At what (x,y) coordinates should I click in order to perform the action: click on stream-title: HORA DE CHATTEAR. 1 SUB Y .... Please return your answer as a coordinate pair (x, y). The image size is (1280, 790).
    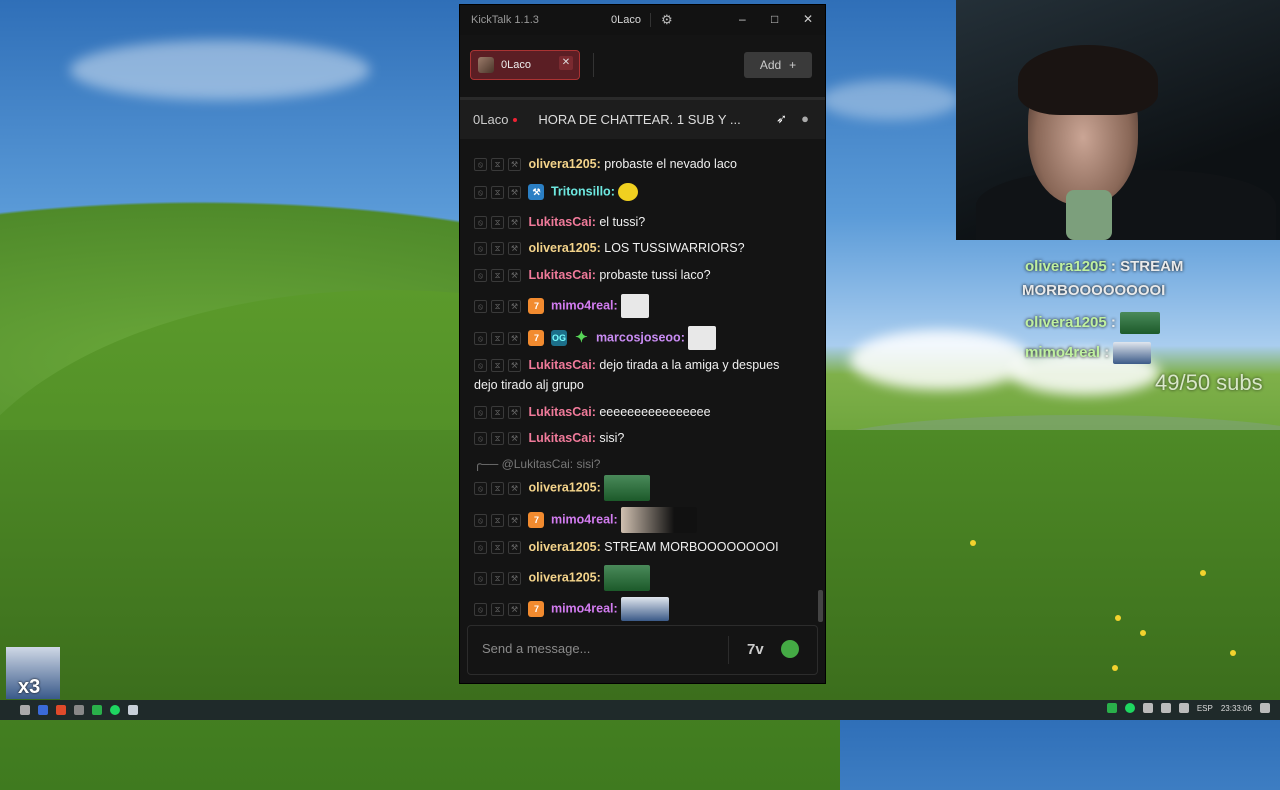
    Looking at the image, I should click on (639, 119).